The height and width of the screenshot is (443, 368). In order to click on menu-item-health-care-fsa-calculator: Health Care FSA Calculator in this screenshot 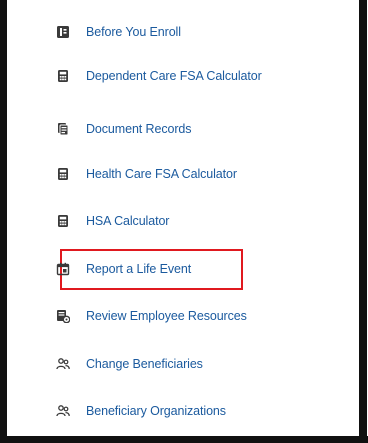, I will do `click(145, 174)`.